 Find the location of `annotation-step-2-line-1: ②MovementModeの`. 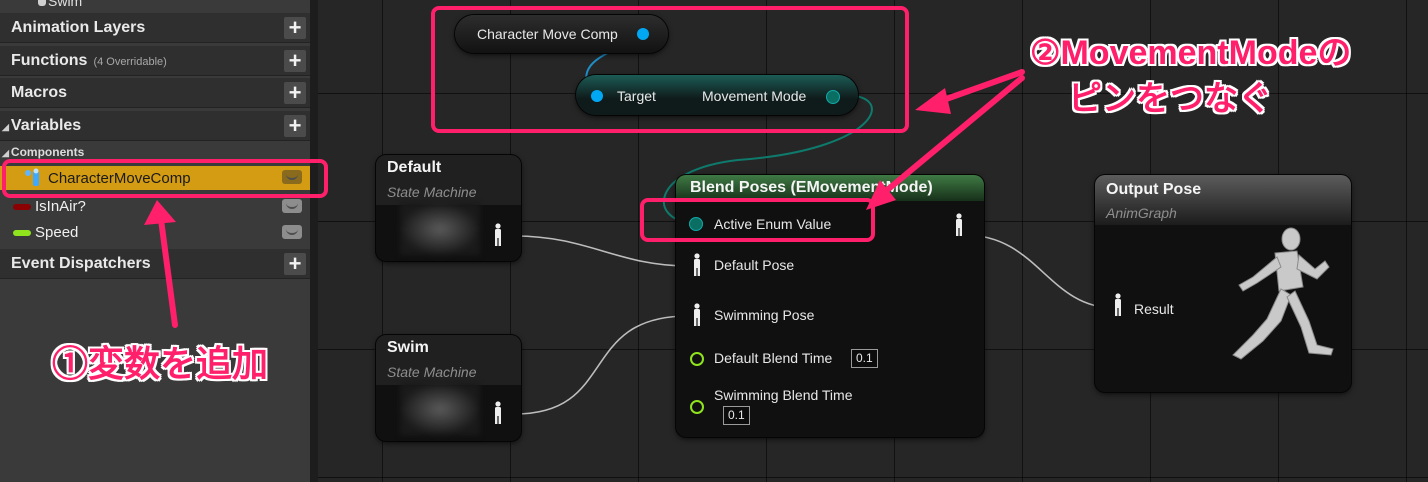

annotation-step-2-line-1: ②MovementModeの is located at coordinates (1191, 53).